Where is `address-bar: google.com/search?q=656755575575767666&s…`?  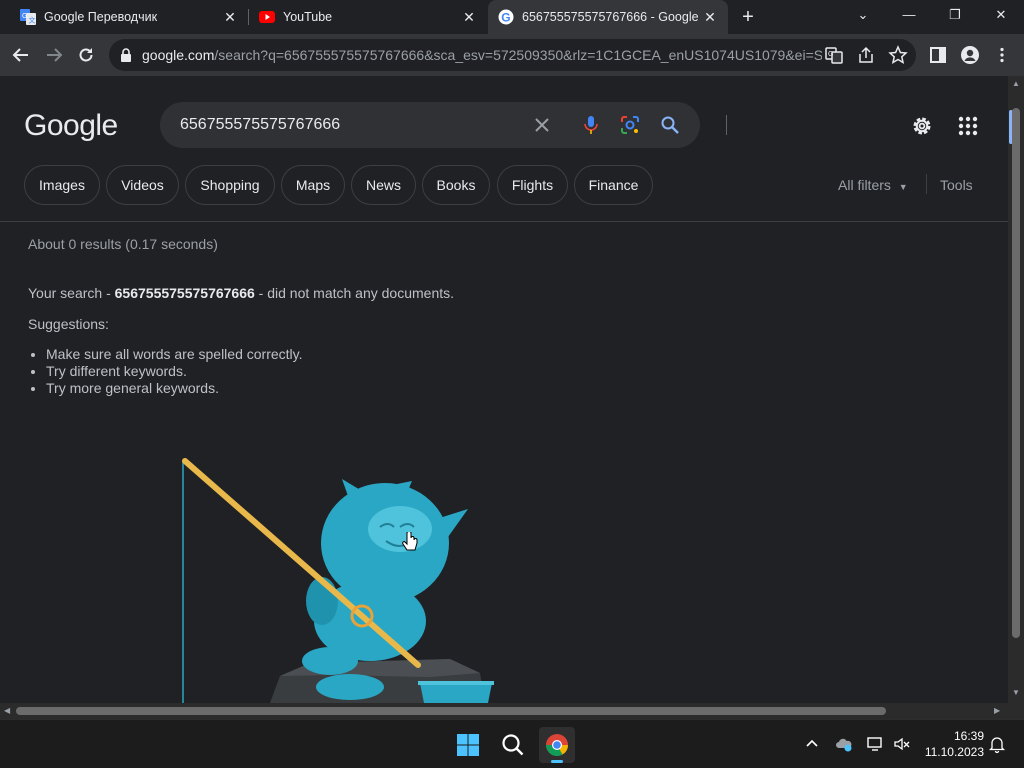 address-bar: google.com/search?q=656755575575767666&s… is located at coordinates (512, 55).